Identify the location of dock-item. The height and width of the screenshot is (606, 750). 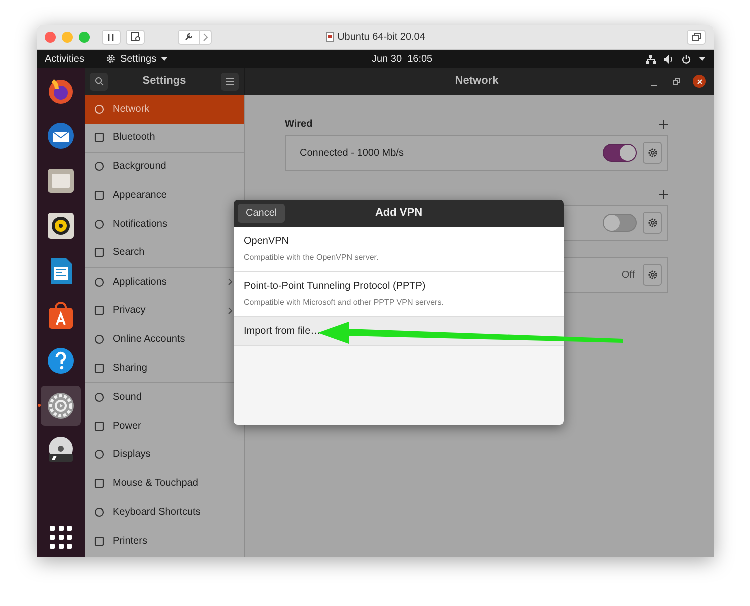
(61, 406).